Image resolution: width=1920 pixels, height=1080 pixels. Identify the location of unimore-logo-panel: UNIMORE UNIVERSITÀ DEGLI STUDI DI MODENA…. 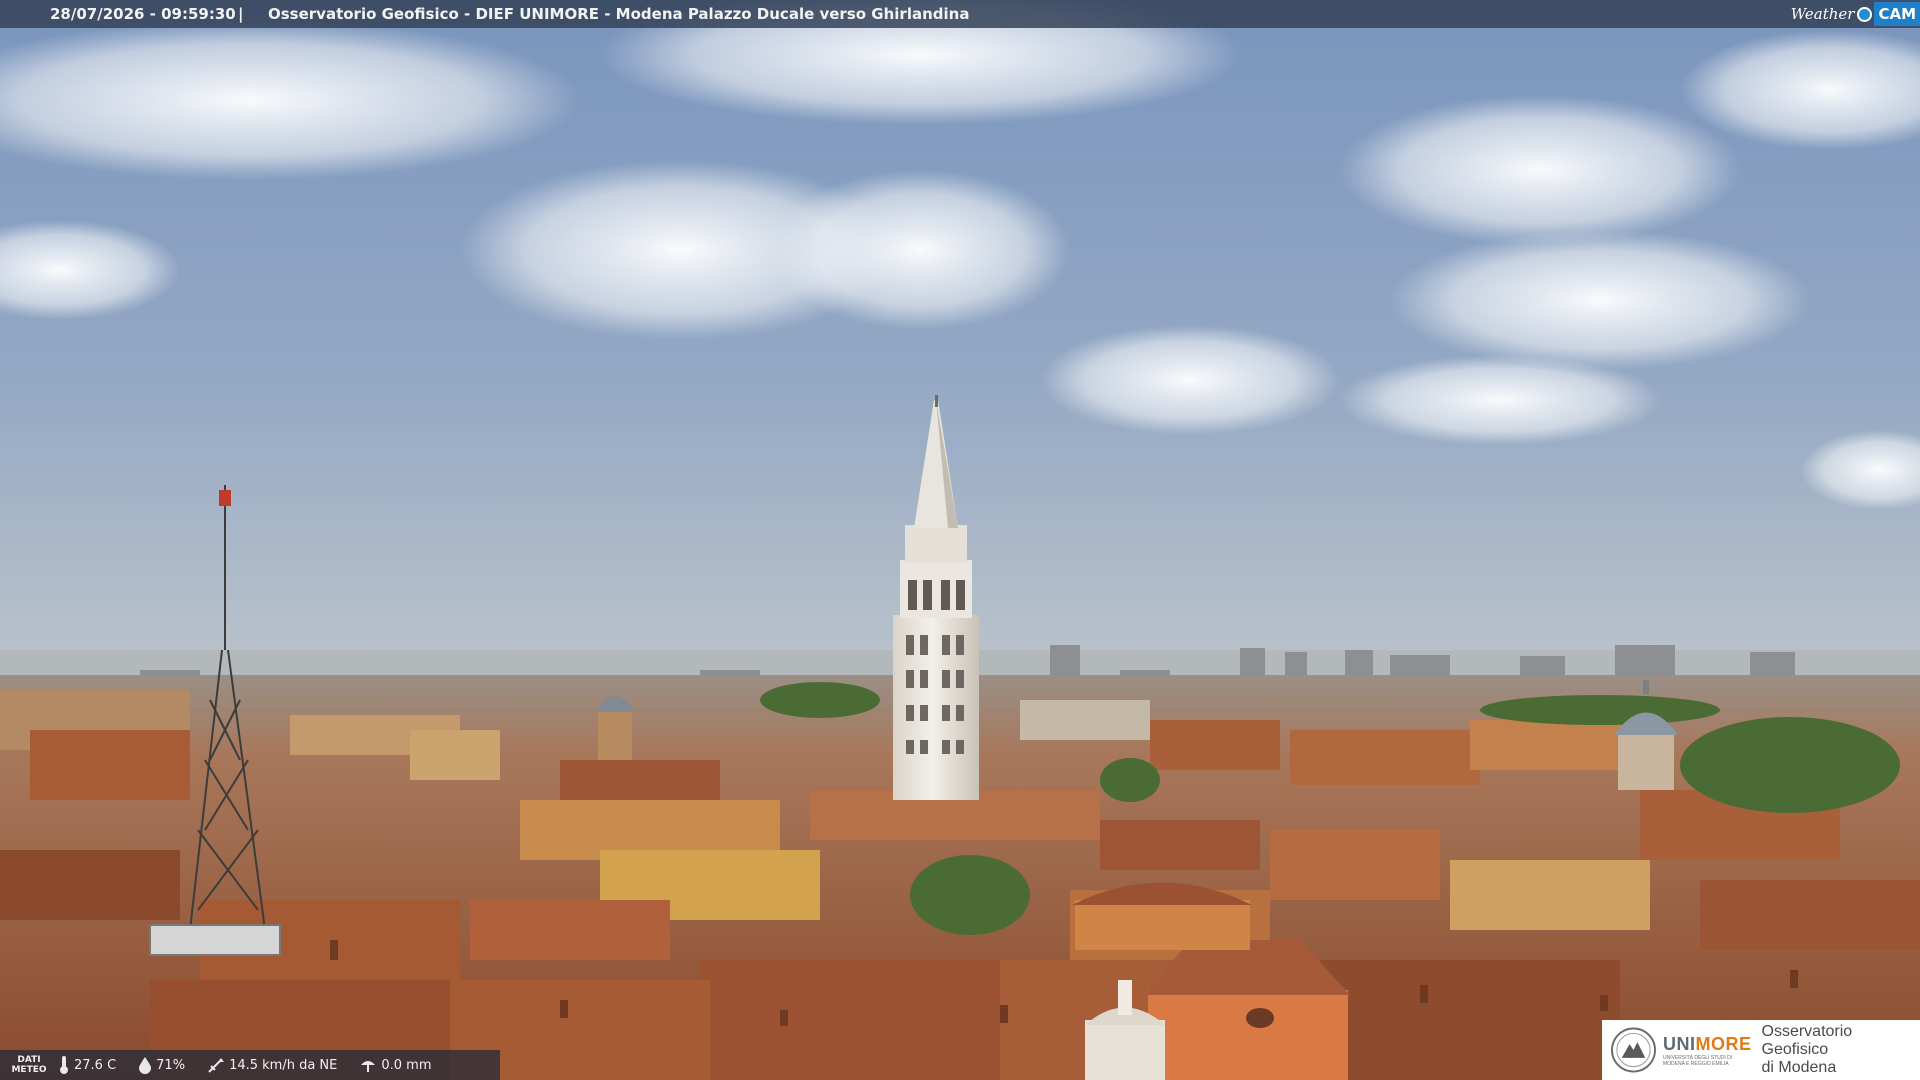
(1761, 1050).